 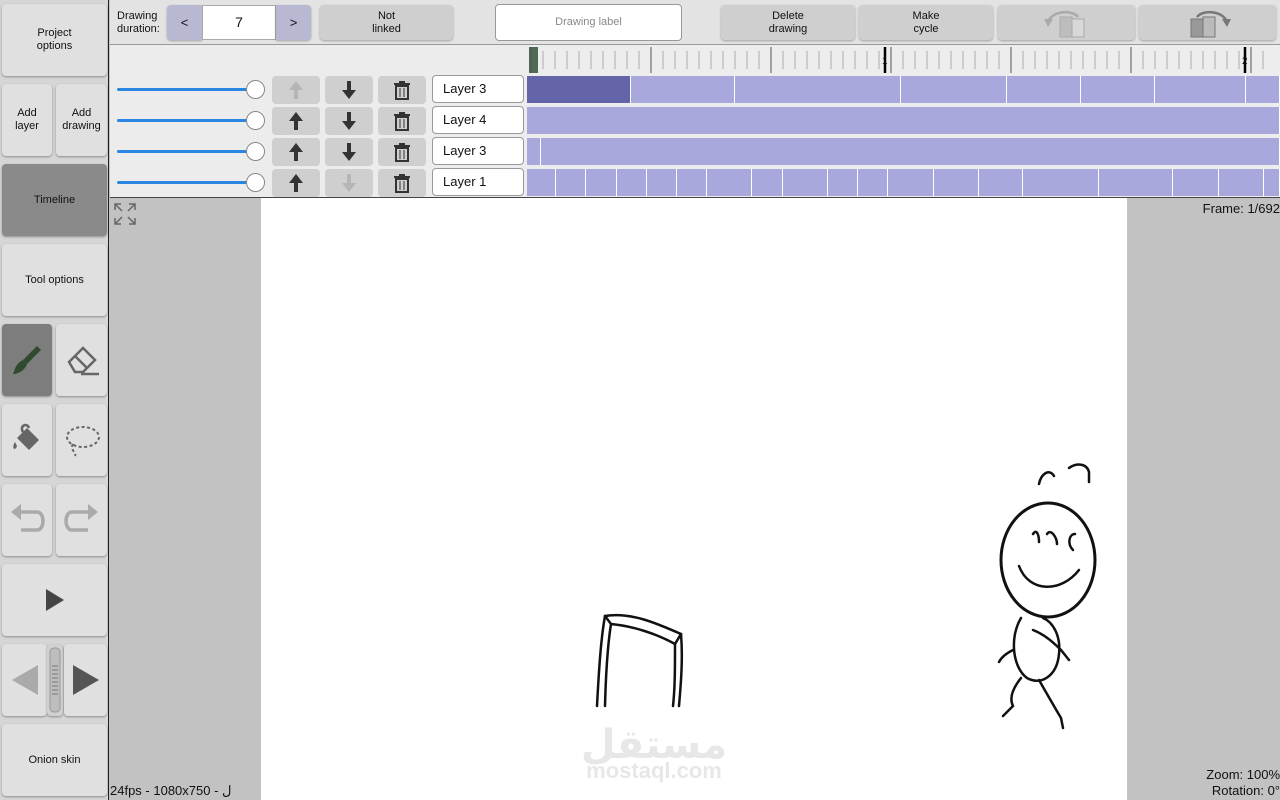 I want to click on delete-drawing-label: Delete drawing, so click(x=788, y=22).